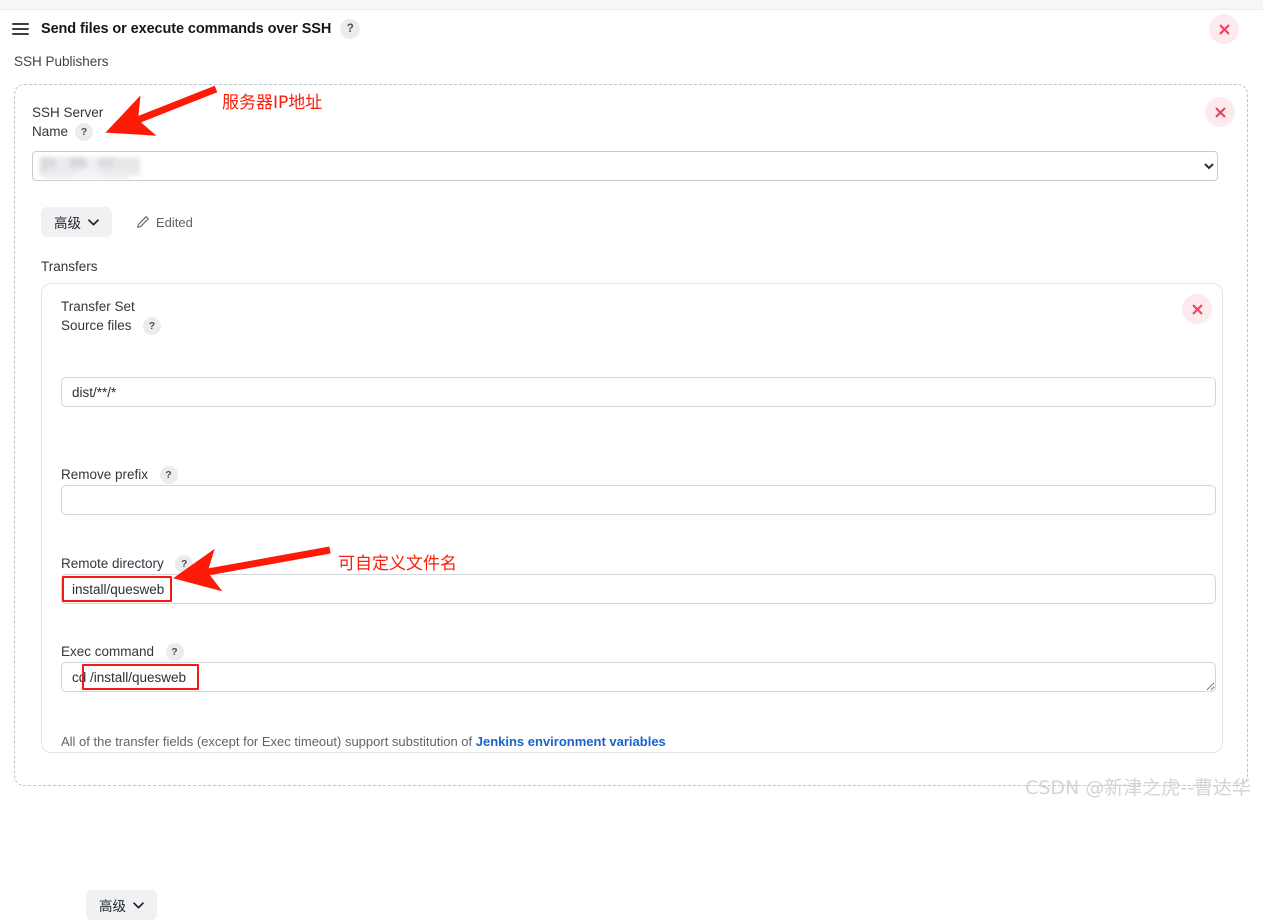  Describe the element at coordinates (350, 29) in the screenshot. I see `help-icon-title: ?` at that location.